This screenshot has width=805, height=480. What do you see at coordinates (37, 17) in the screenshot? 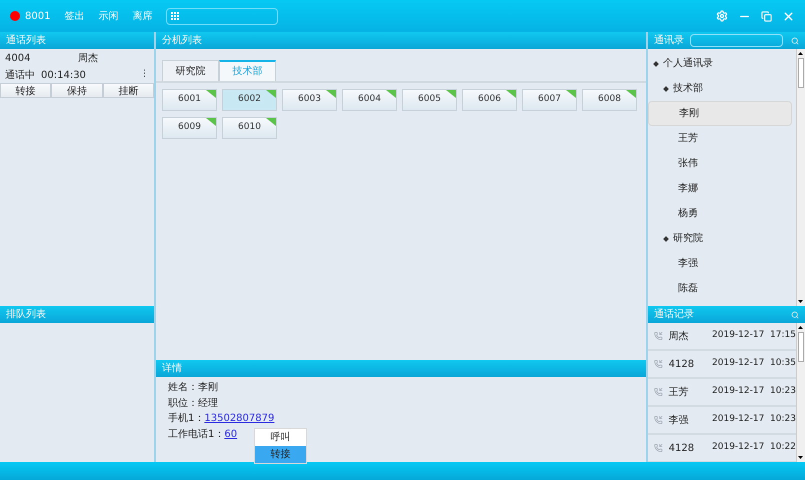
I see `extension-number: 8001` at bounding box center [37, 17].